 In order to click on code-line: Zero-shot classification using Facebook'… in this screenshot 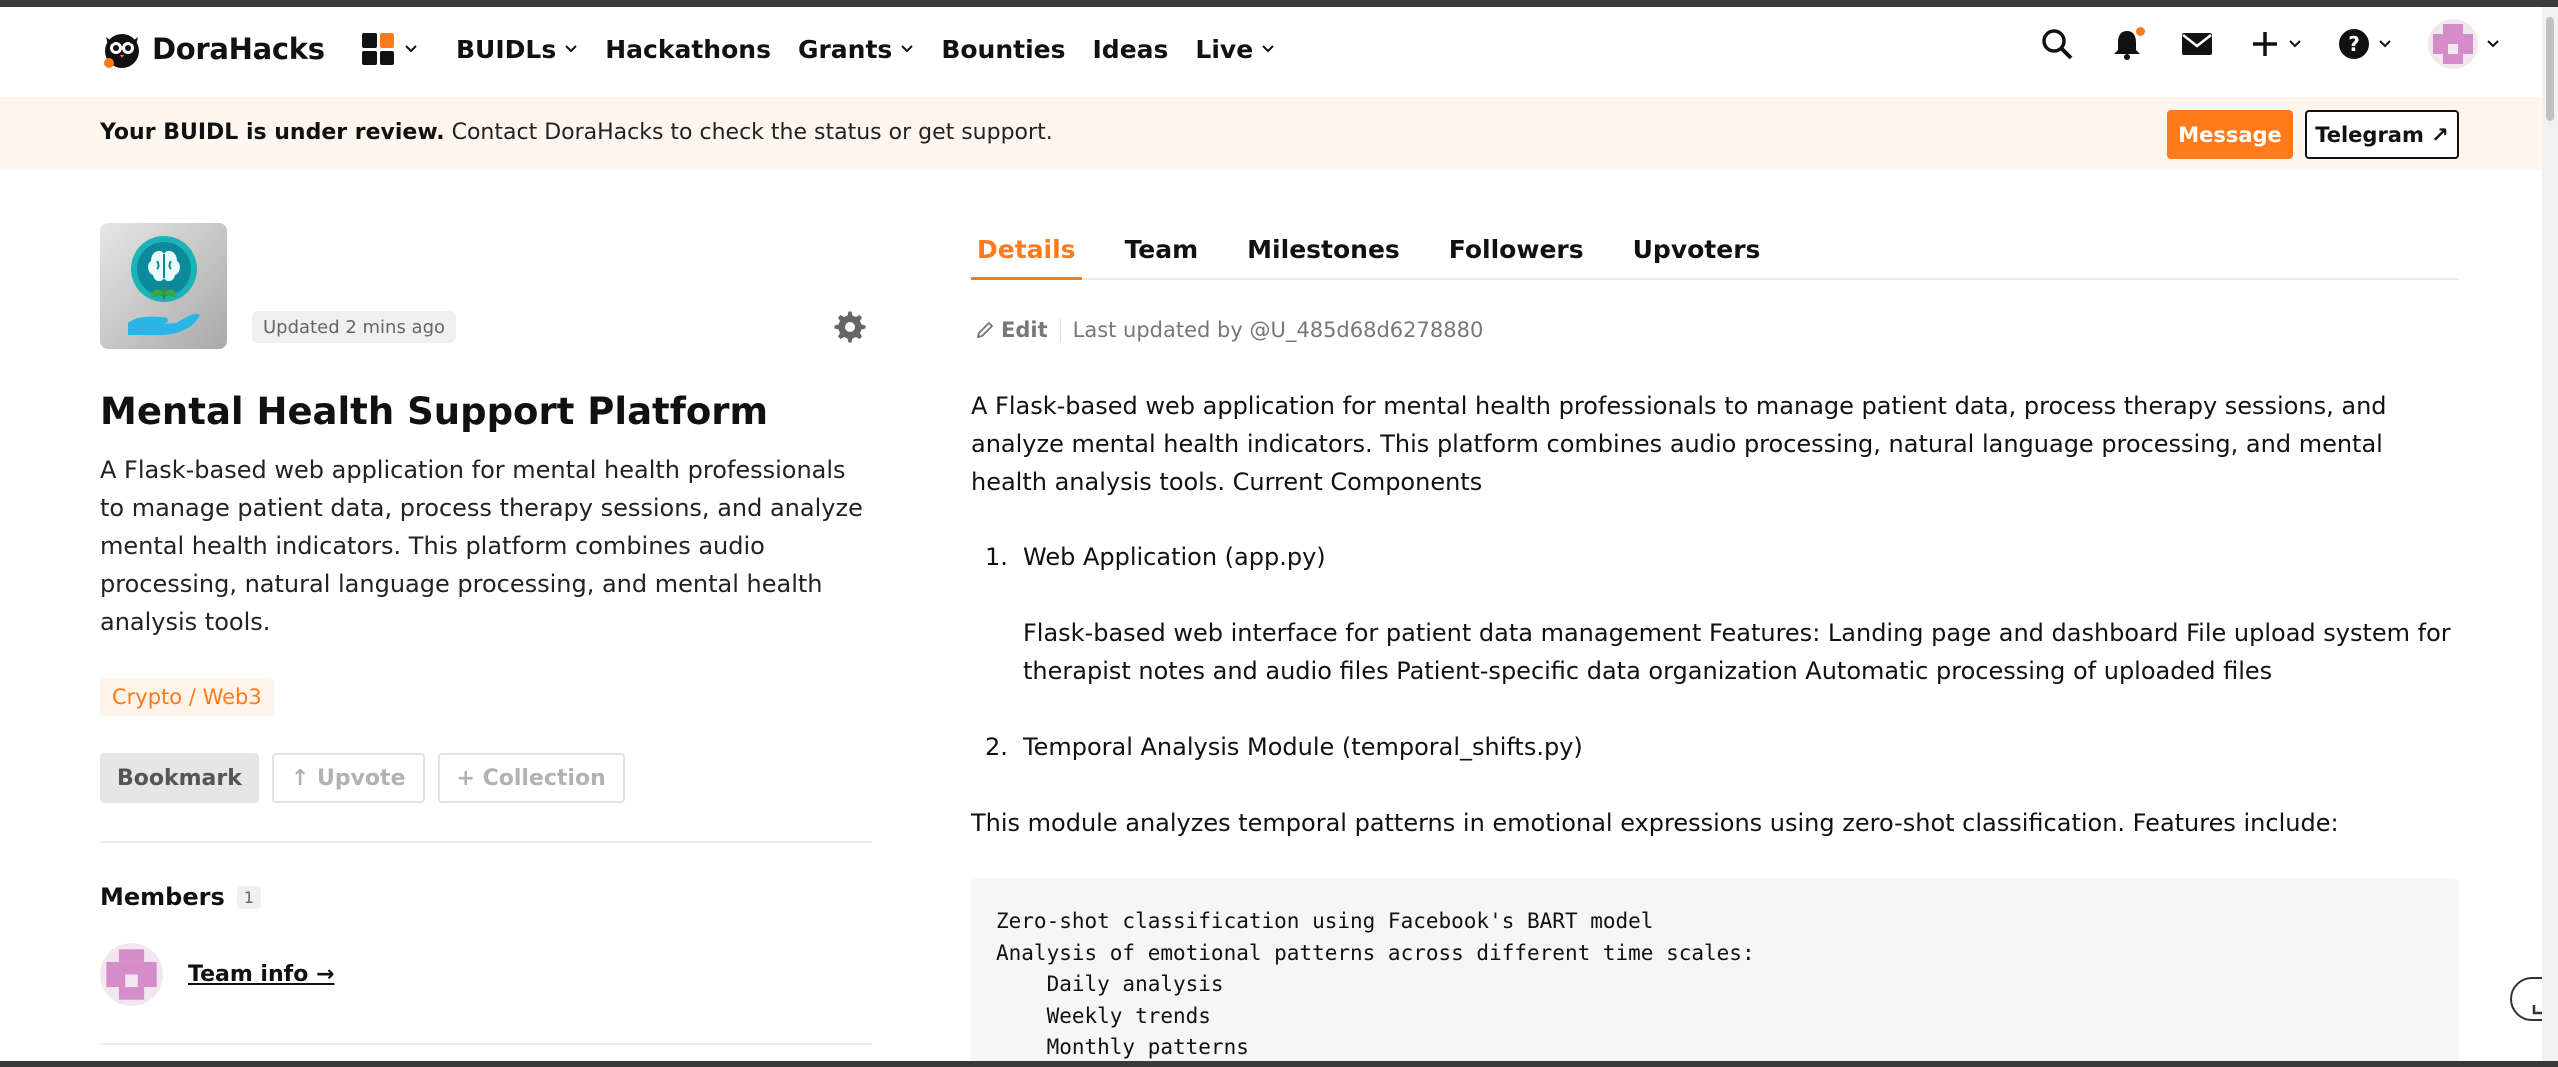, I will do `click(1325, 921)`.